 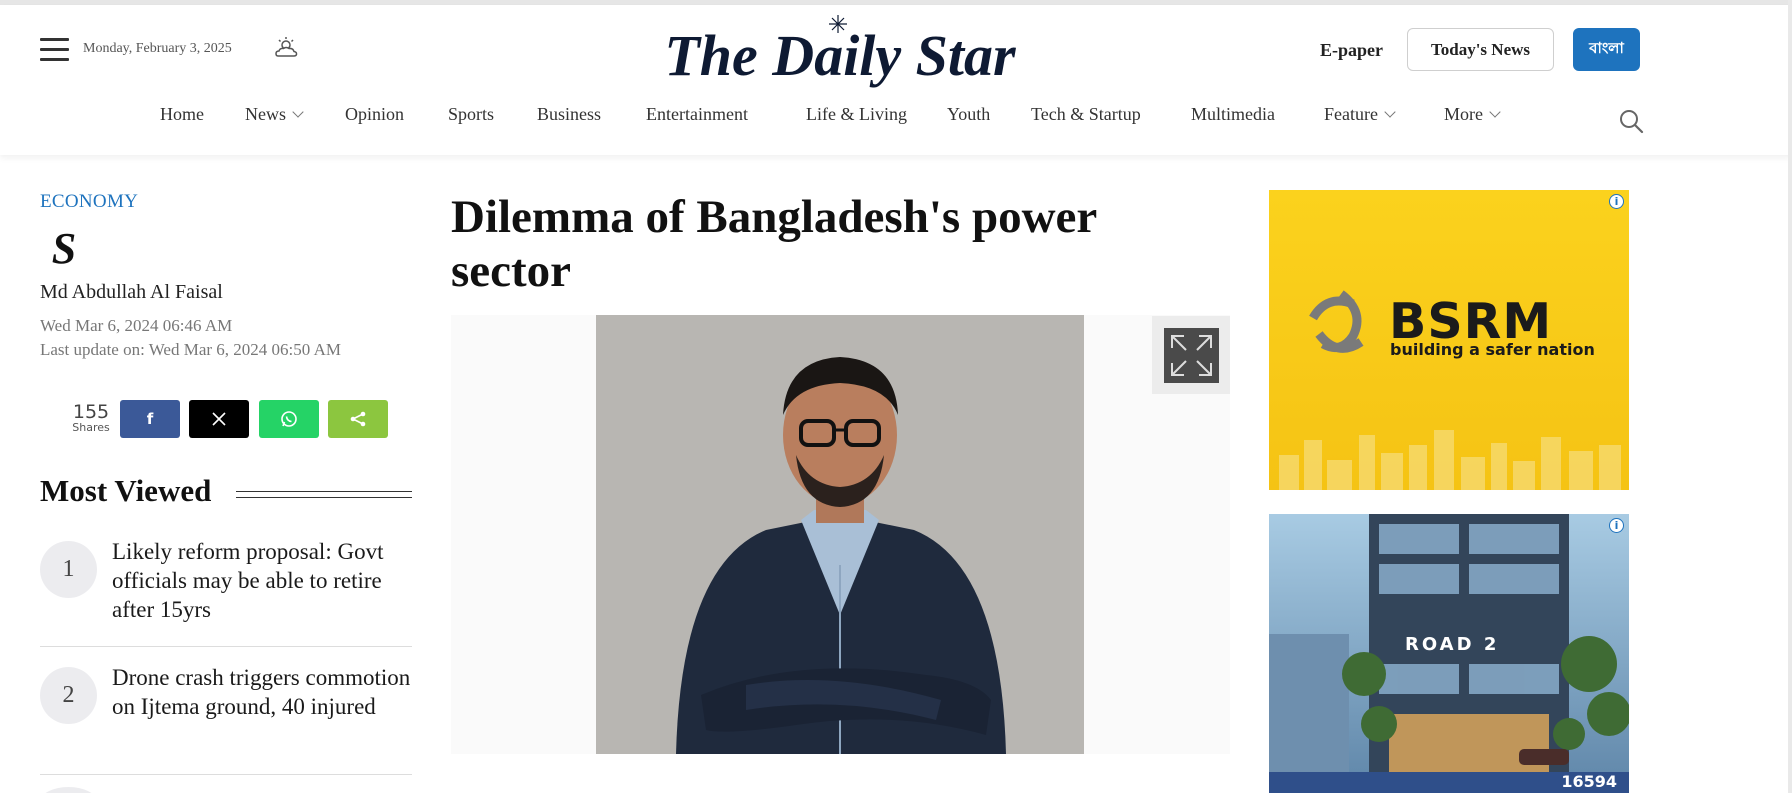 I want to click on page-scrollbar, so click(x=1790, y=396).